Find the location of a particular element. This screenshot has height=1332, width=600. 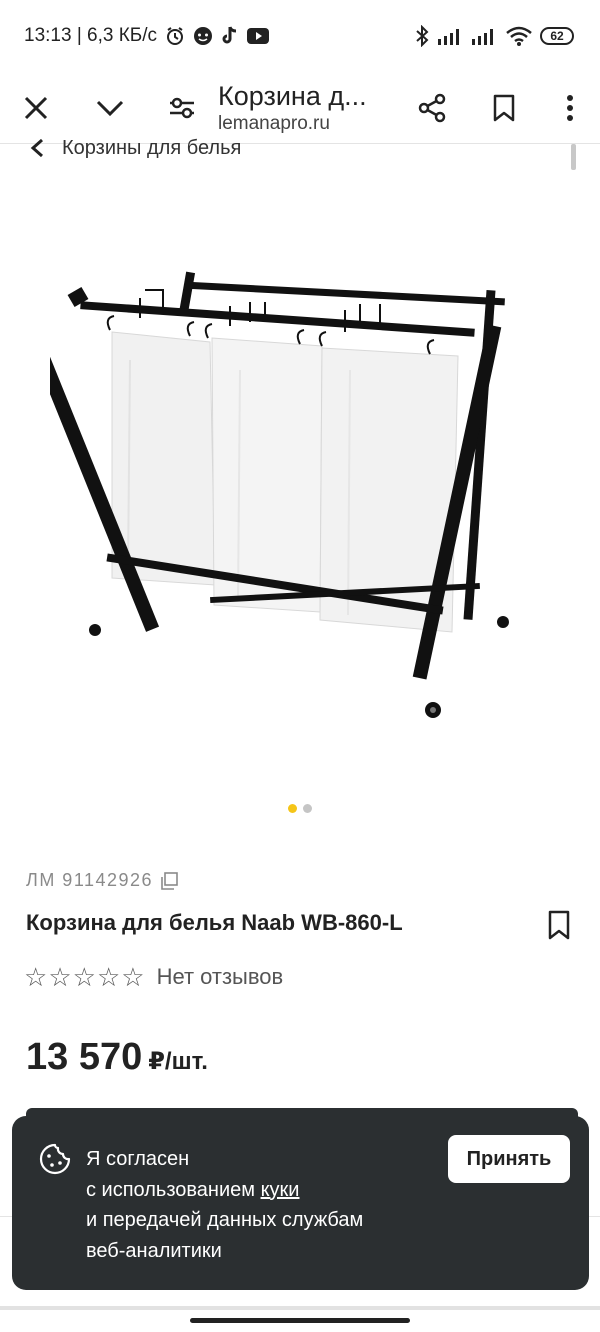

cookie-policy-link: куки is located at coordinates (280, 1190).